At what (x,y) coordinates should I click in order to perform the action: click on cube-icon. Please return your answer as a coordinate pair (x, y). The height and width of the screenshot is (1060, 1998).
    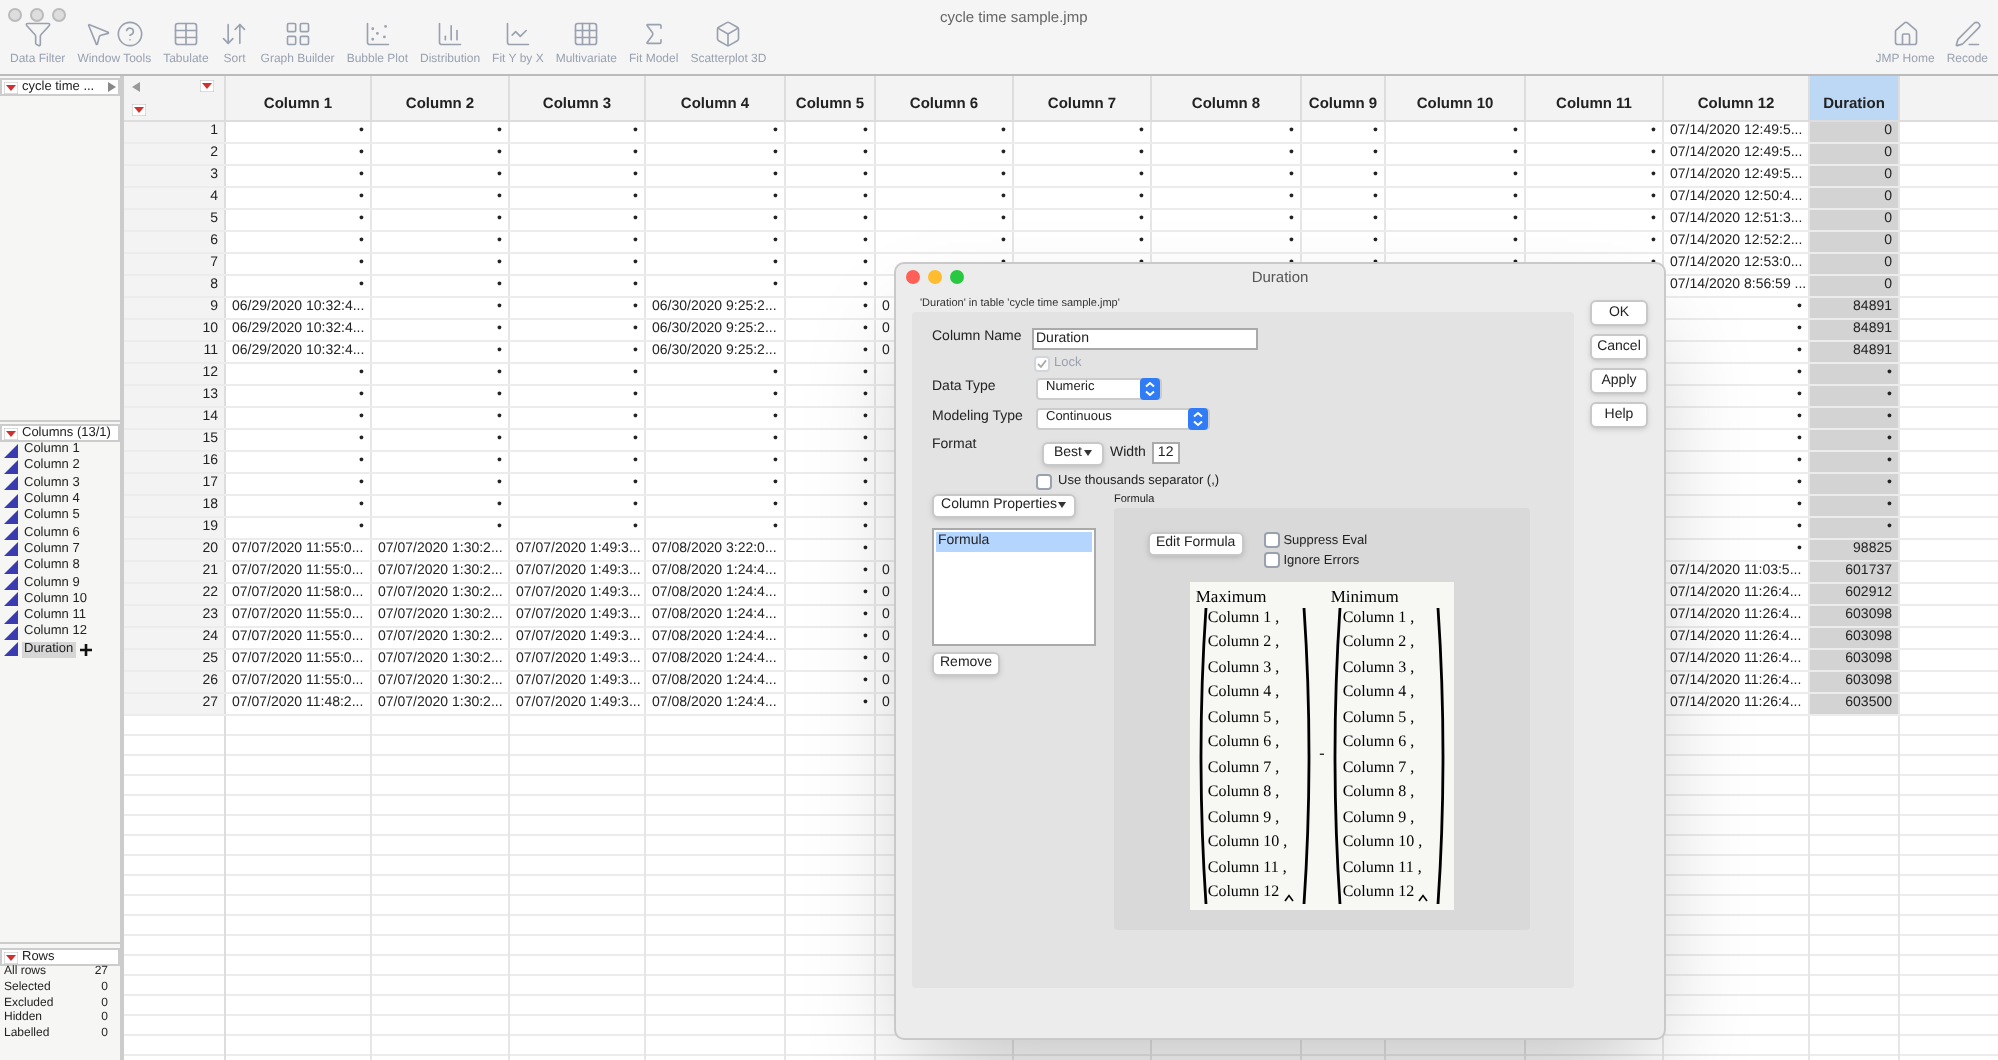
    Looking at the image, I should click on (728, 34).